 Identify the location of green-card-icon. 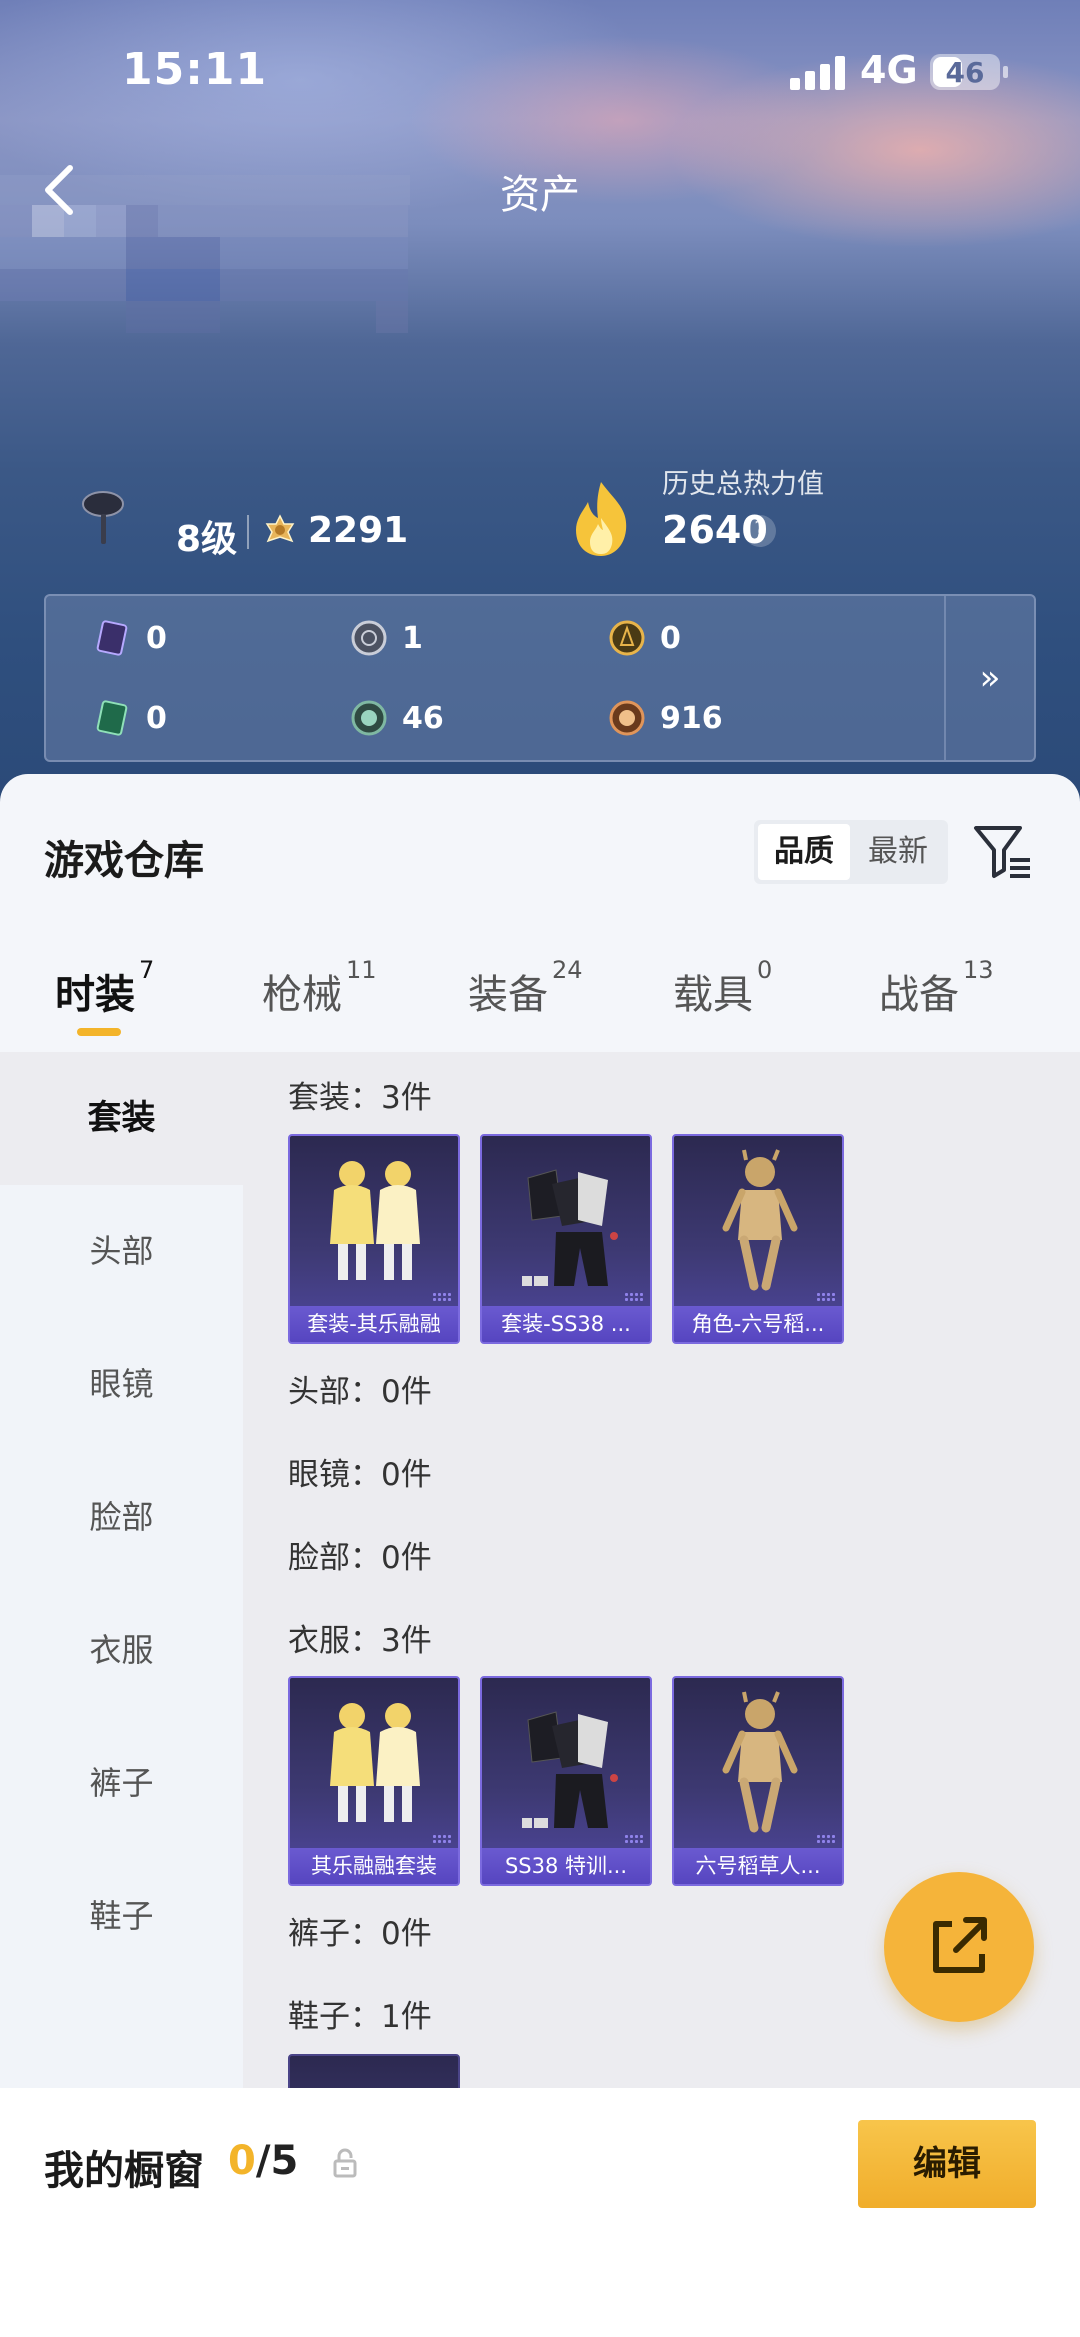
(112, 718).